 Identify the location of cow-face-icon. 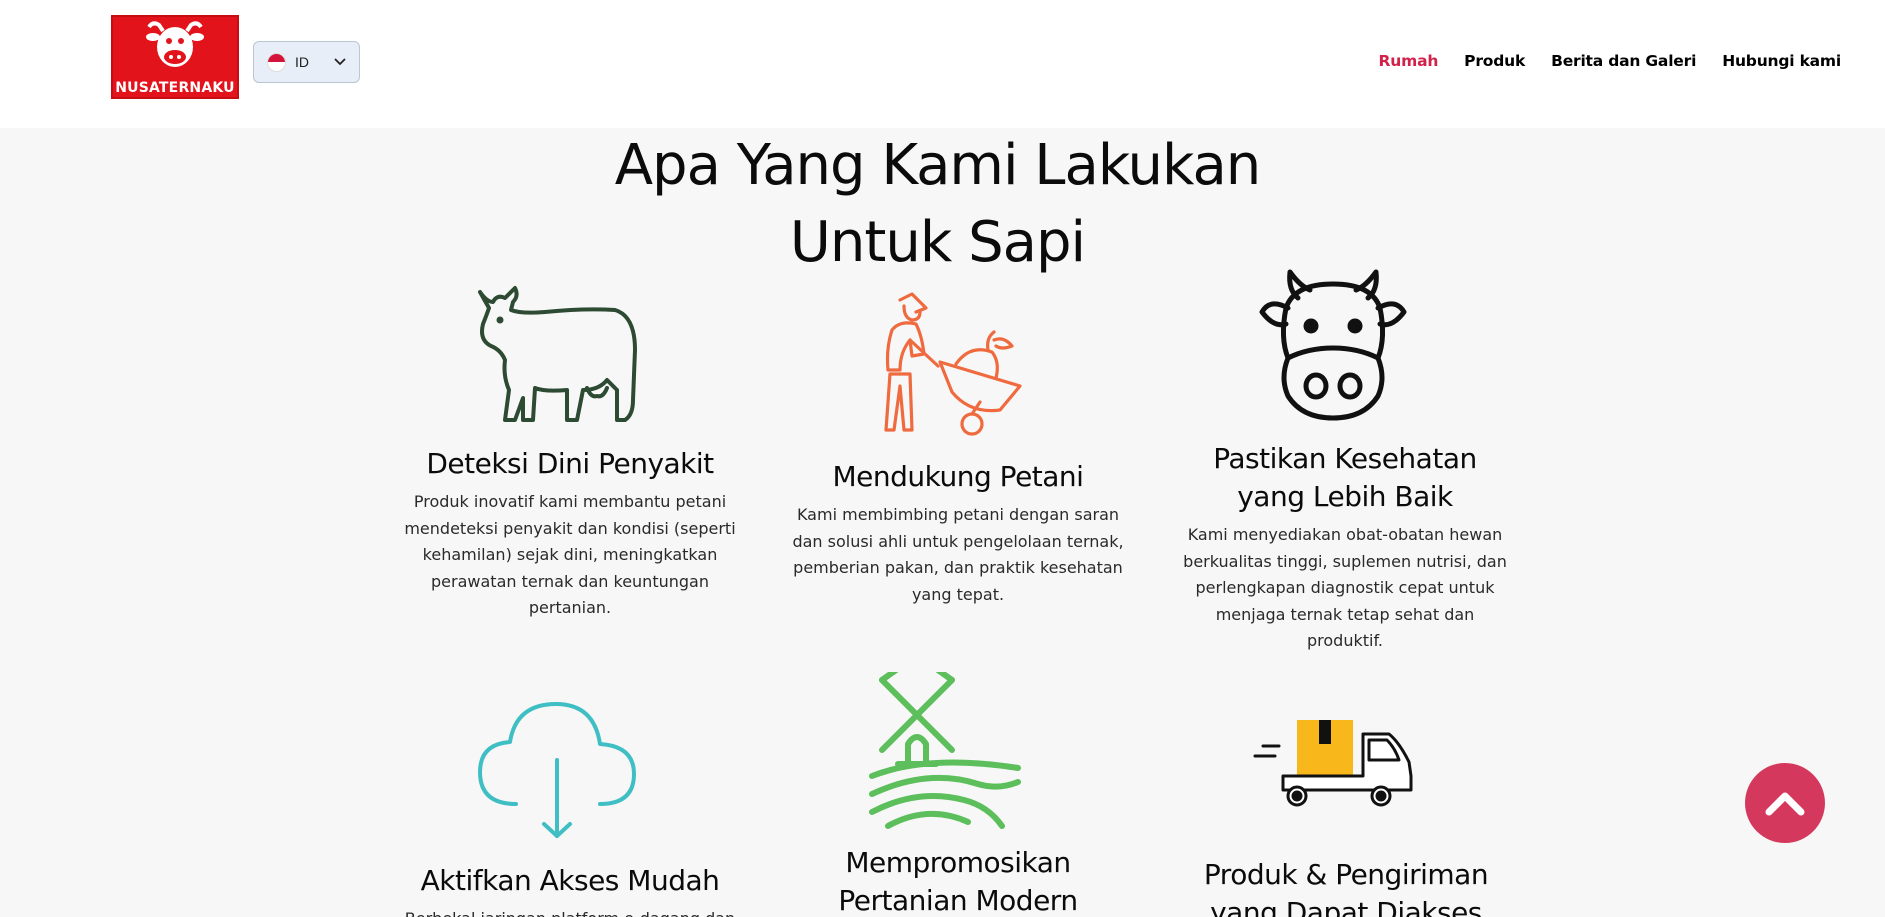
(1333, 345).